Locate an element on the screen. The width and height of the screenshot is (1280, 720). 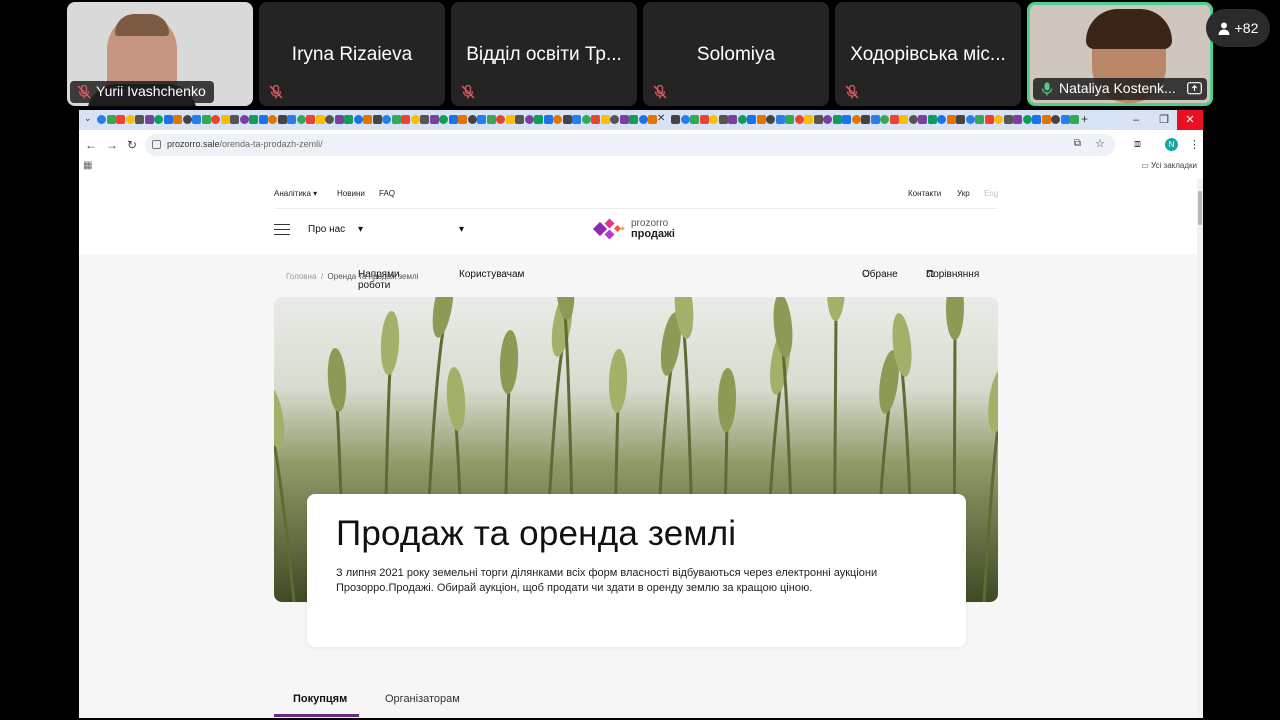
extensions-icon: ⧈ is located at coordinates (1137, 144).